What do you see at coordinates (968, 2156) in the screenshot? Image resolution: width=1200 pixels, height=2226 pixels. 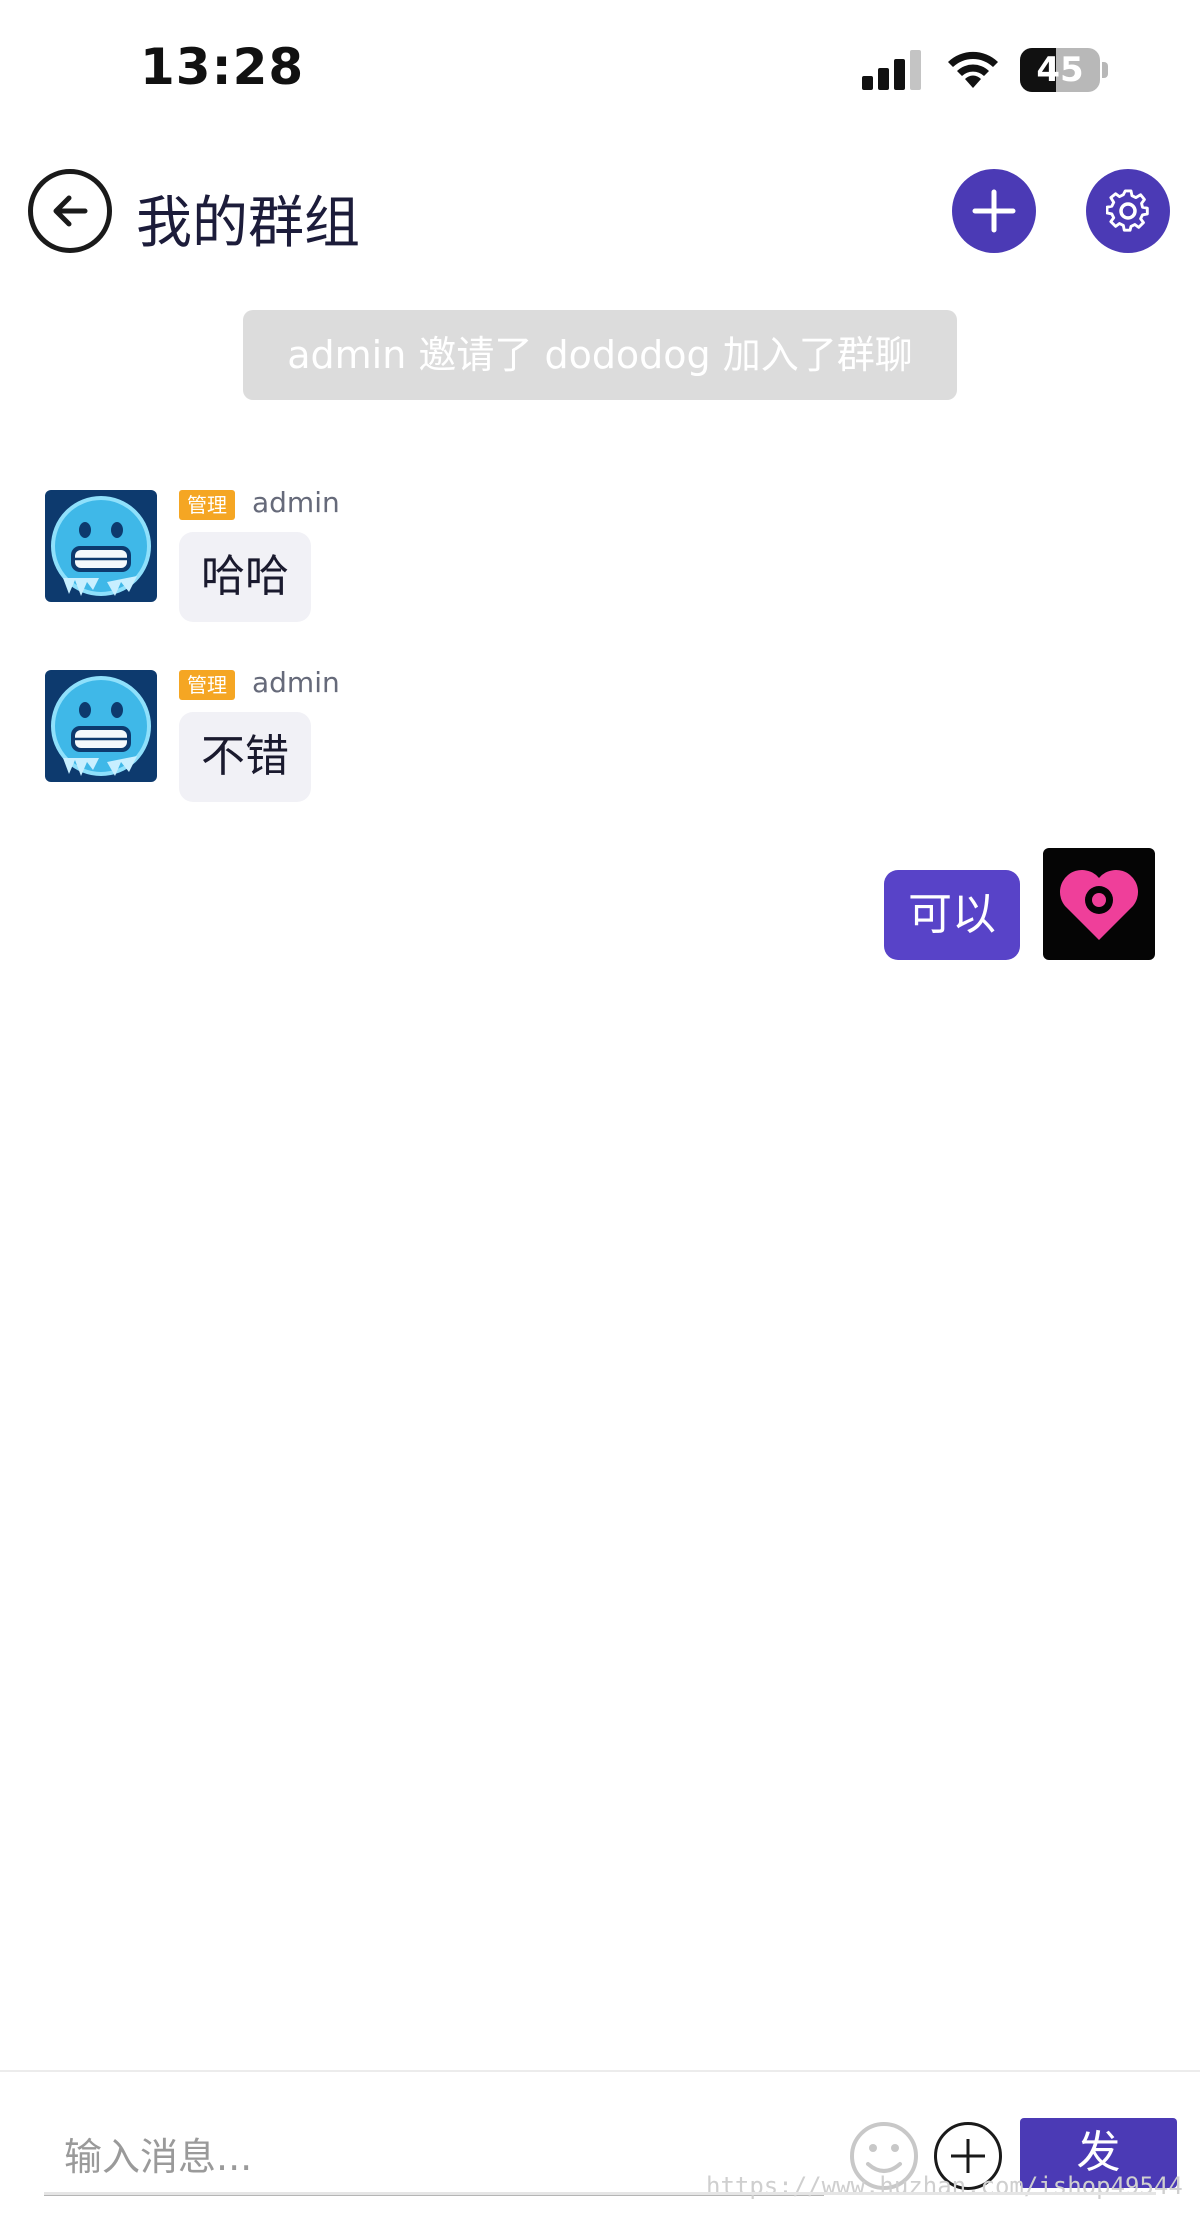 I see `plus-circle-icon` at bounding box center [968, 2156].